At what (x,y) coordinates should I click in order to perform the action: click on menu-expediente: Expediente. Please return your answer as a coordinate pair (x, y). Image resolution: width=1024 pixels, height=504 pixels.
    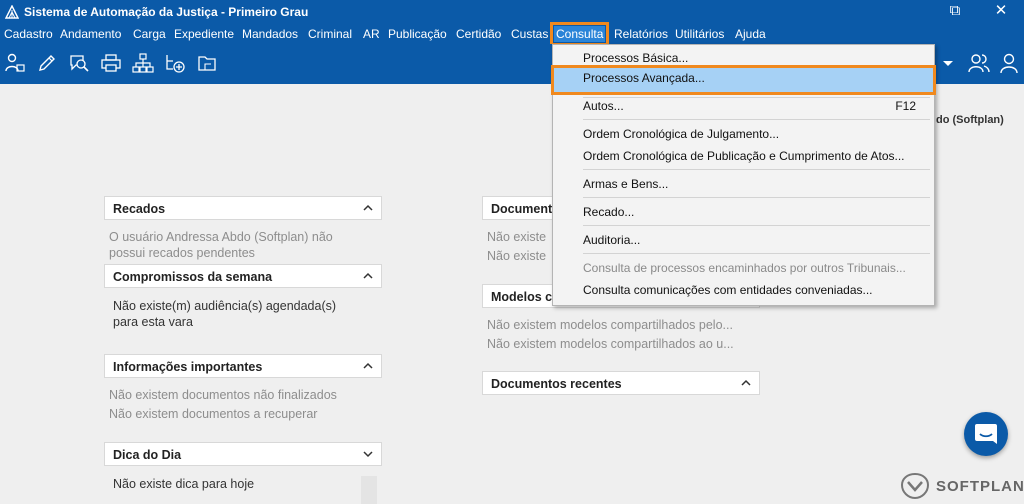
    Looking at the image, I should click on (204, 34).